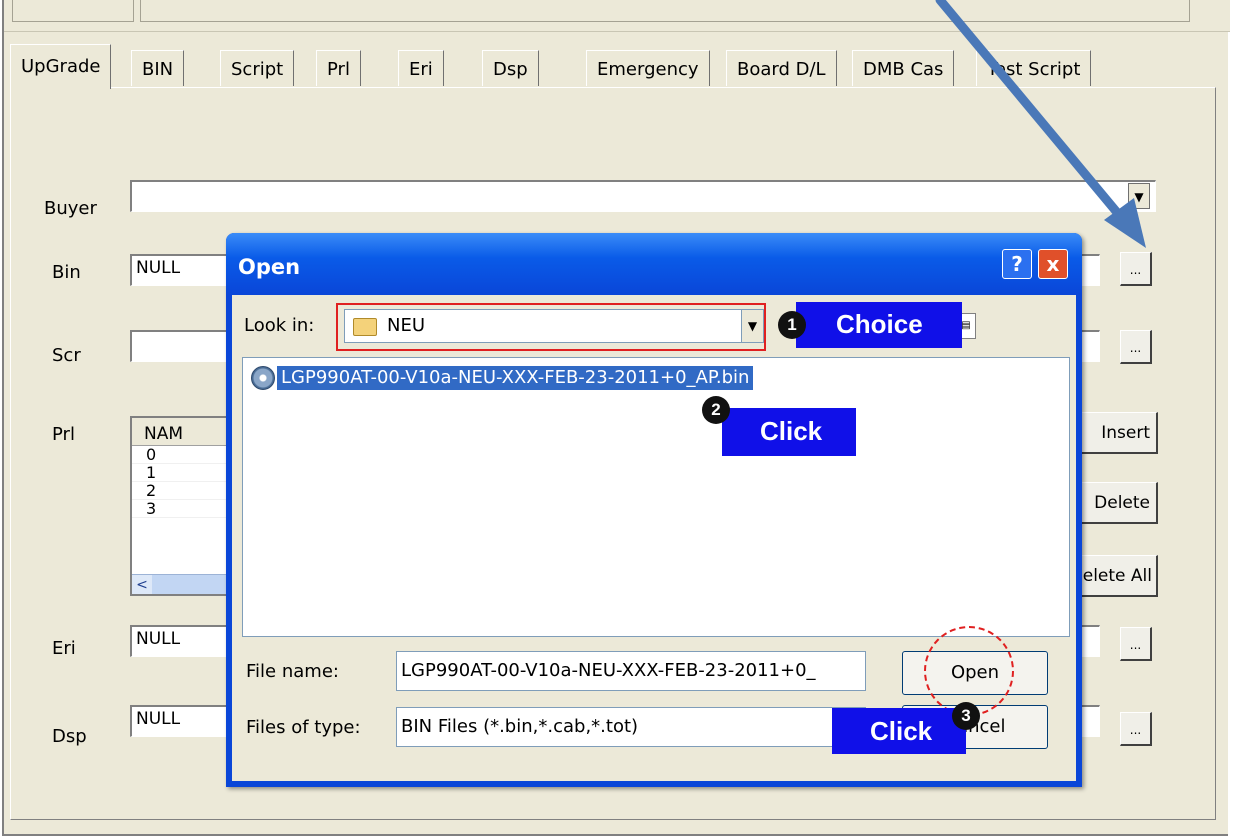  I want to click on pointer-arrow-icon, so click(1040, 124).